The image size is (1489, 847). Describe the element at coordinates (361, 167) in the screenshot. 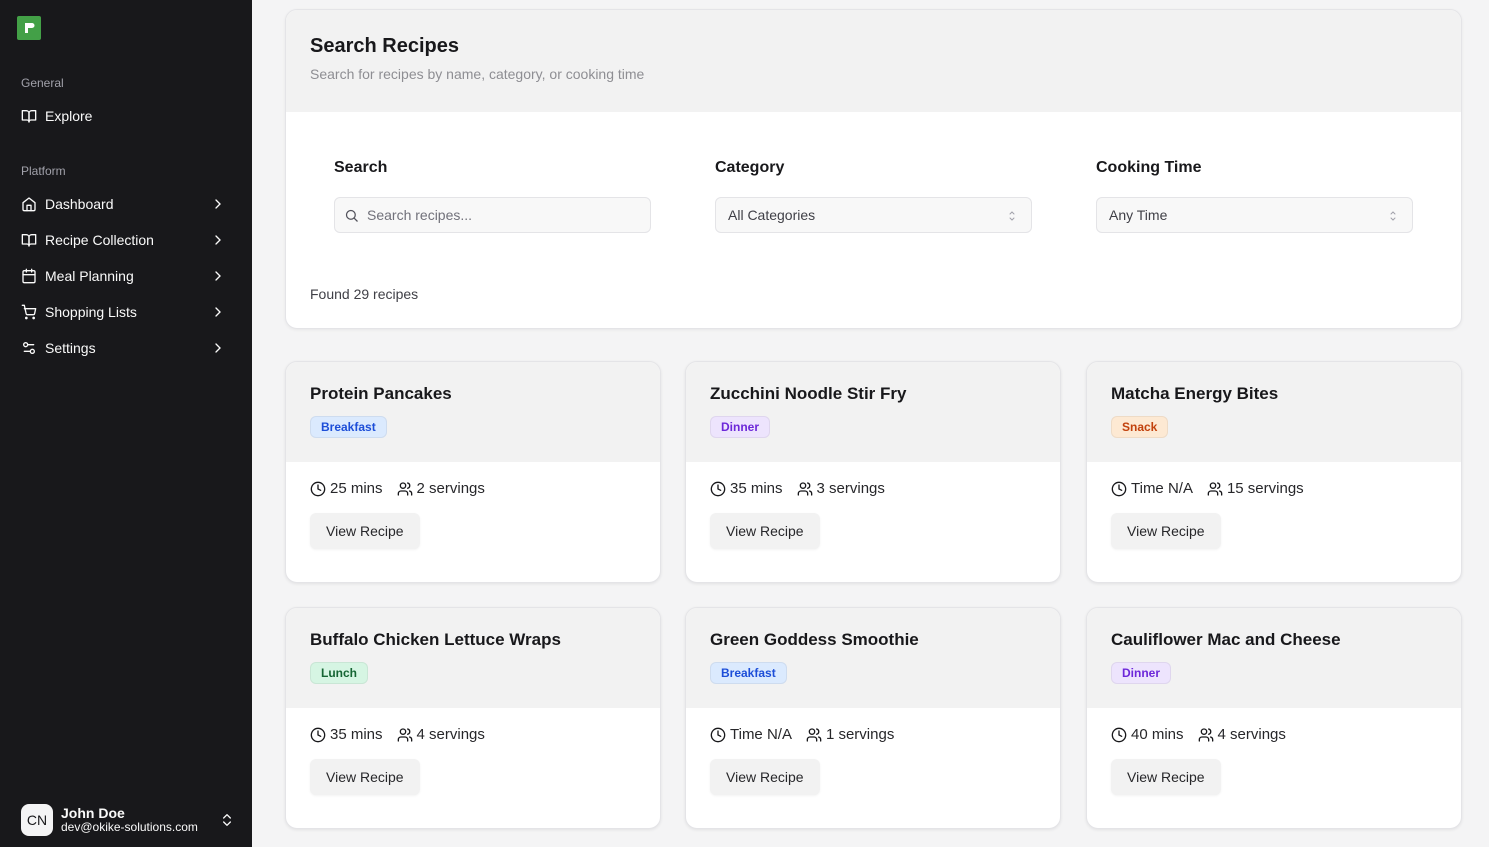

I see `search-label: Search` at that location.